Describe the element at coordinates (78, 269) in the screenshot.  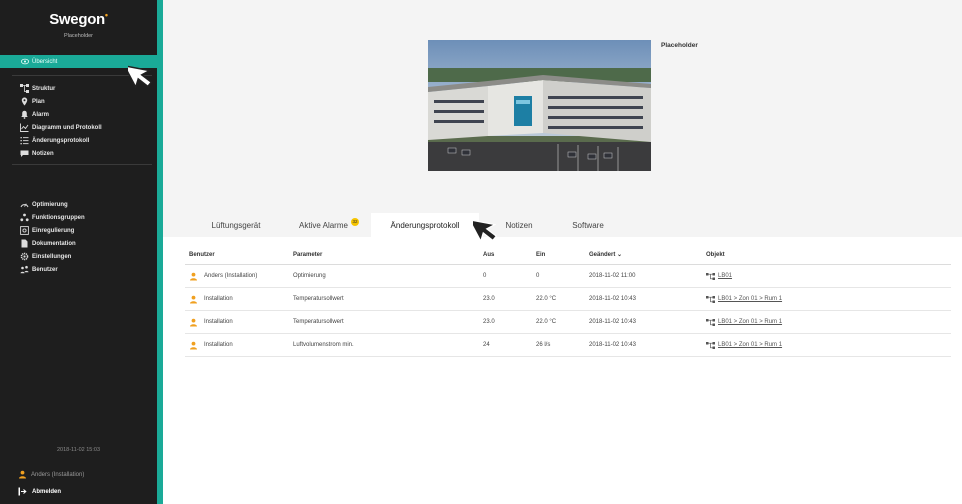
I see `sidebar-item-users: Benutzer` at that location.